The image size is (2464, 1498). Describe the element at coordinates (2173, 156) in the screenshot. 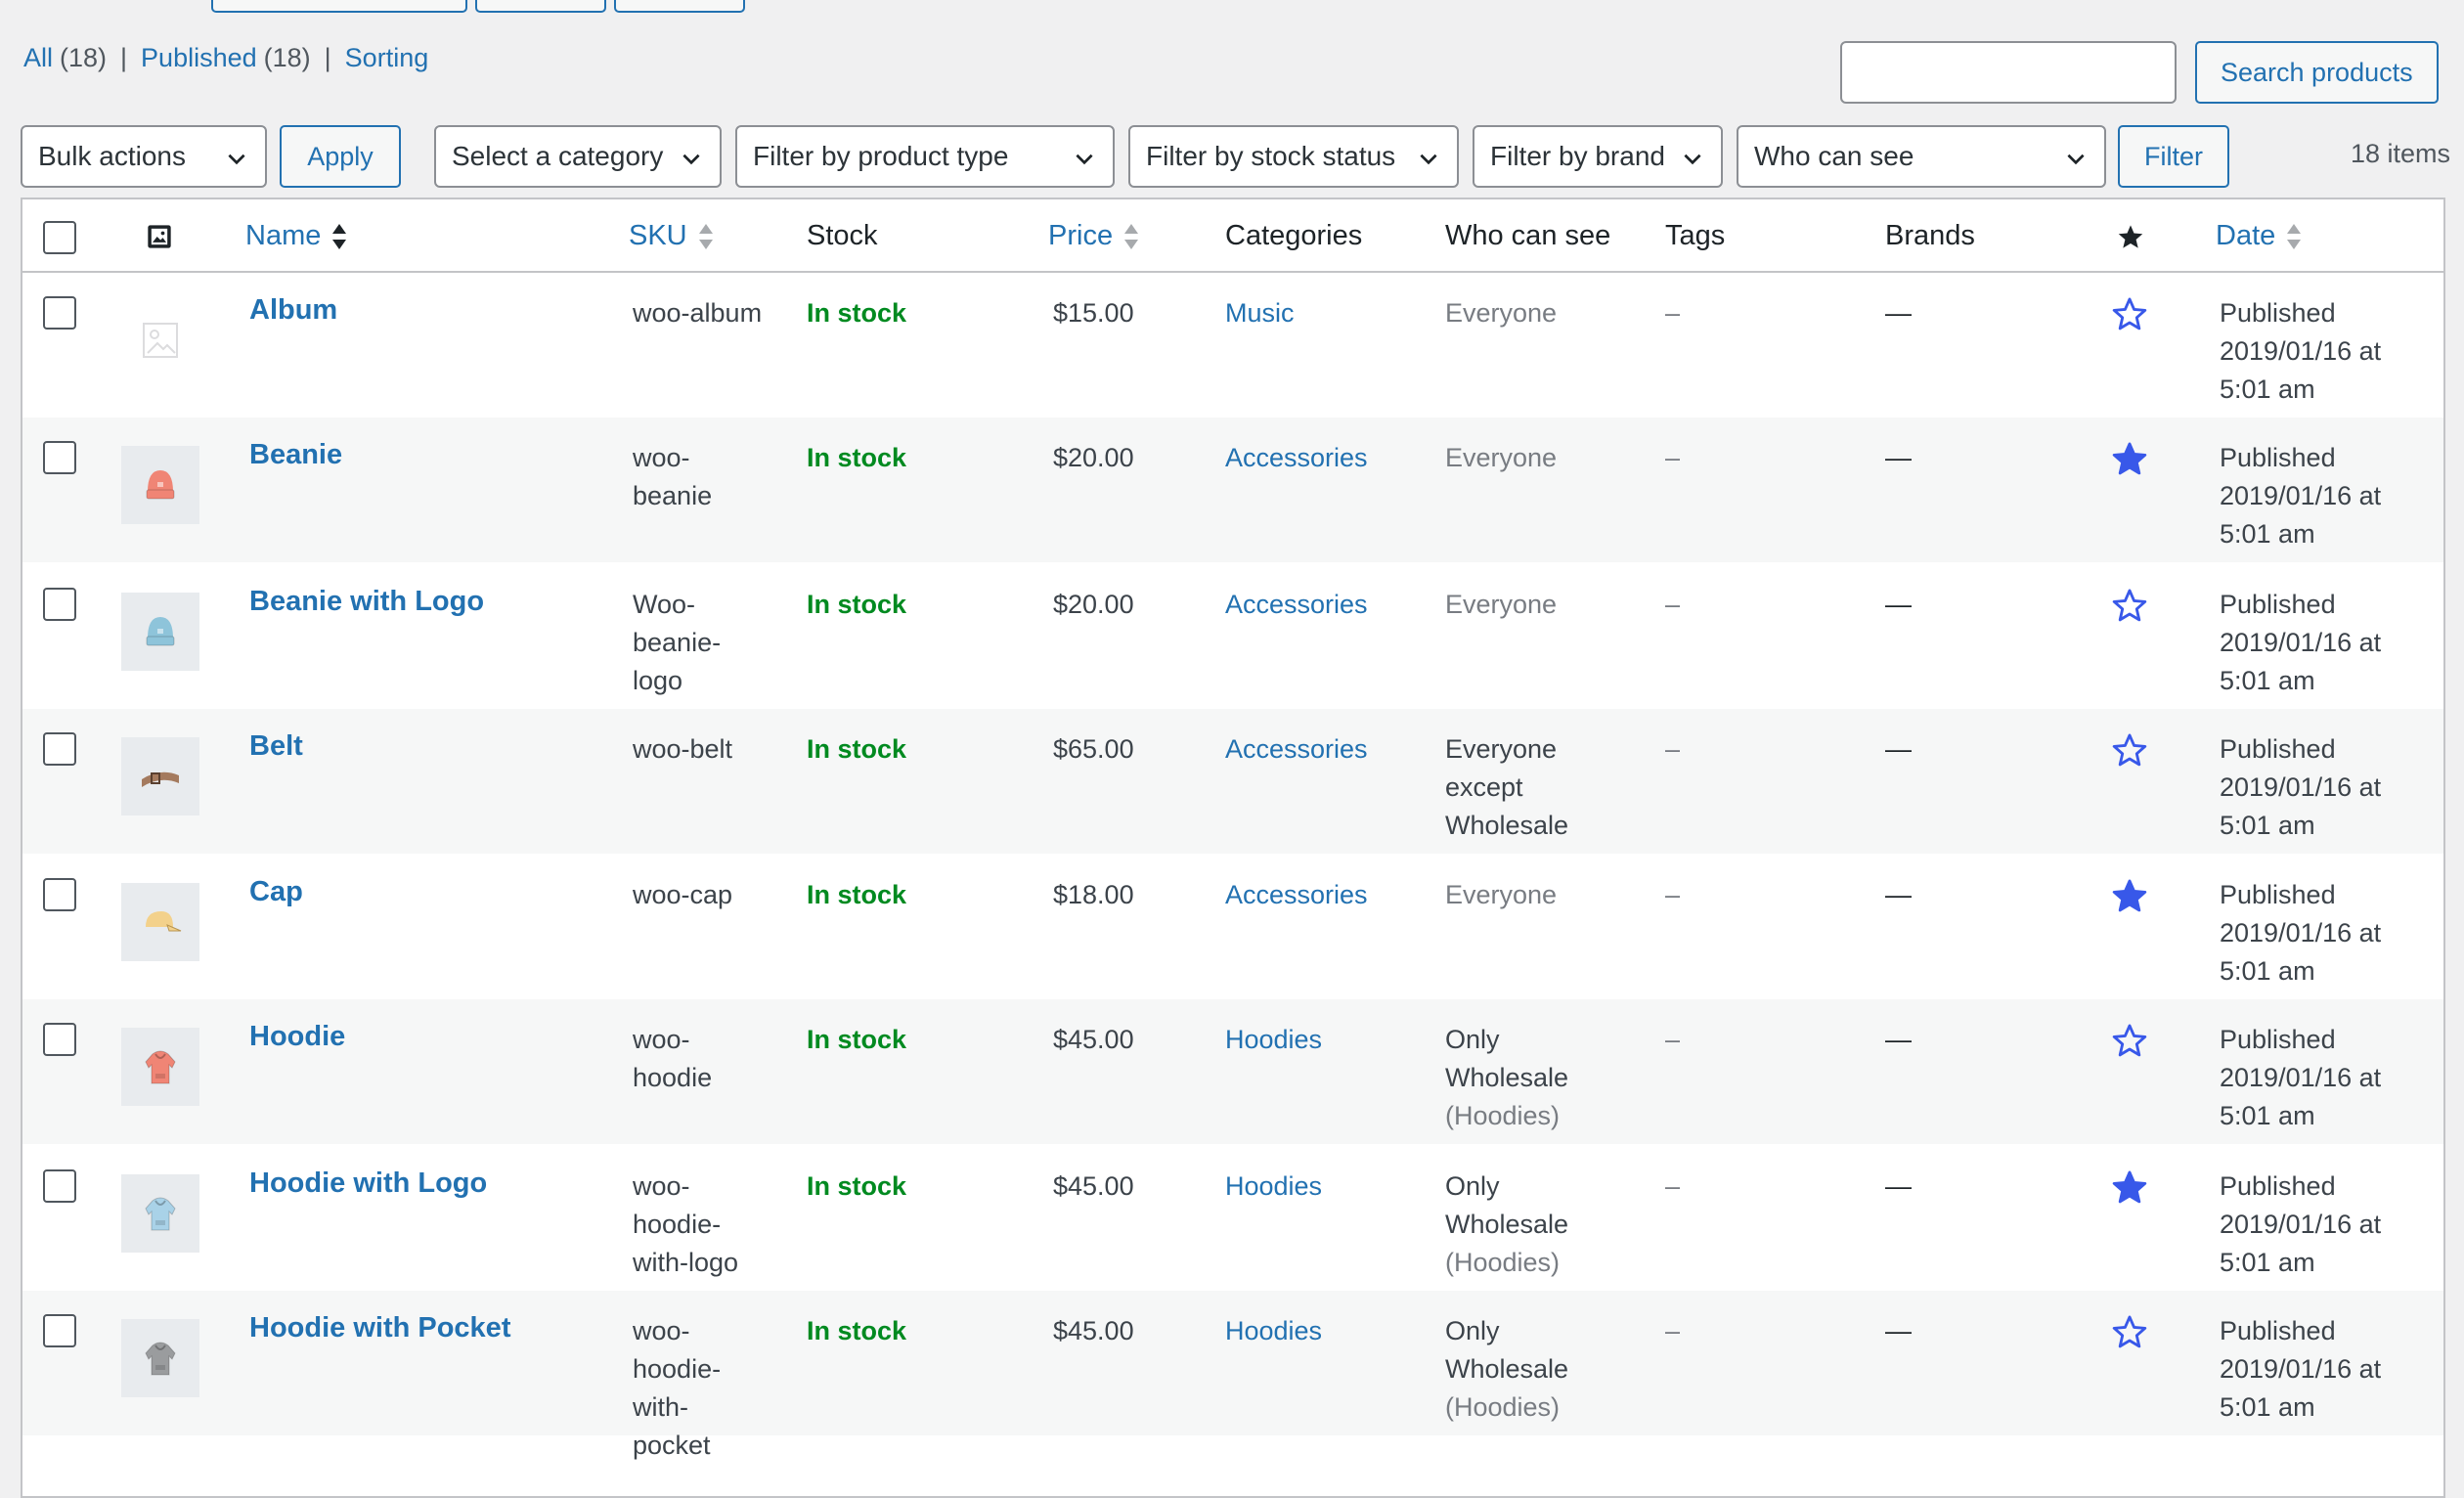

I see `filter-button: Filter` at that location.